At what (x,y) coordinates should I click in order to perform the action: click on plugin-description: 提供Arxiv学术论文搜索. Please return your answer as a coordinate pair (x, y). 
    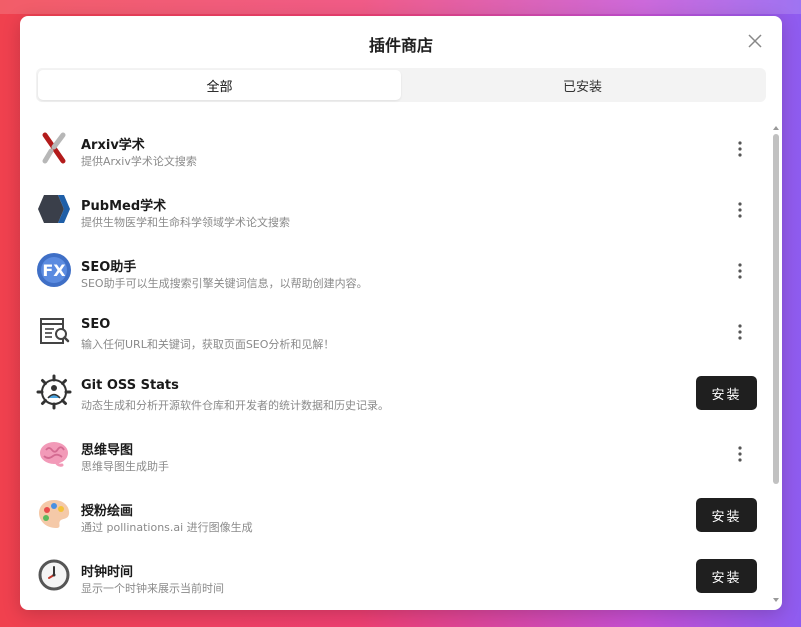
    Looking at the image, I should click on (139, 161).